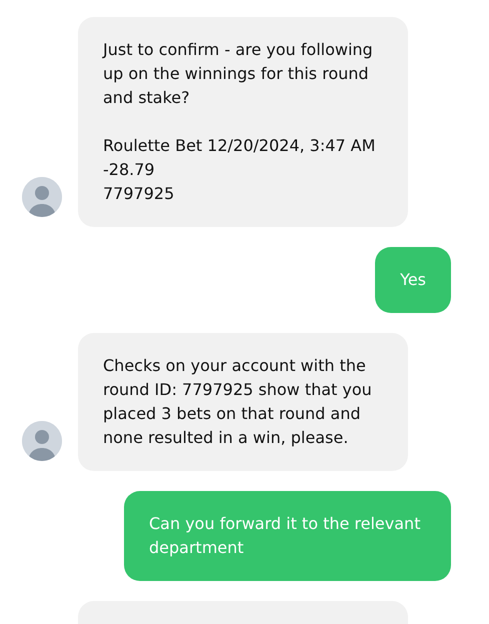  I want to click on message-text: Checks on your account with the round ID: 7797925 show that you placed 3 bets on that round and none resulted in a win, please., so click(238, 402).